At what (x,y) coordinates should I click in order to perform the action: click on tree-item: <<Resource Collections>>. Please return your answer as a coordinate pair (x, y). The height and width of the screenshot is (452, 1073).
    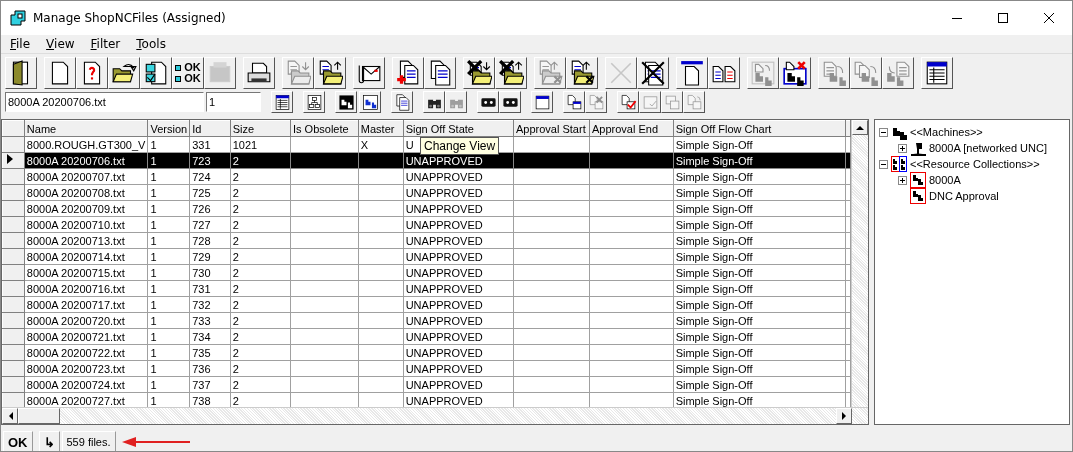
    Looking at the image, I should click on (975, 164).